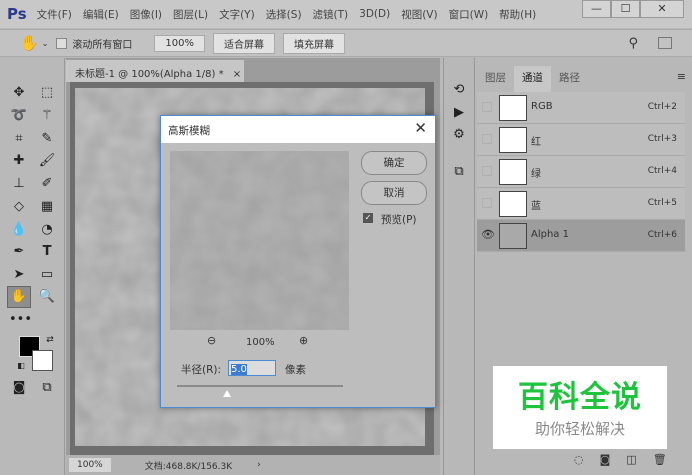 Image resolution: width=692 pixels, height=475 pixels. I want to click on menu-select: 选择(S), so click(284, 14).